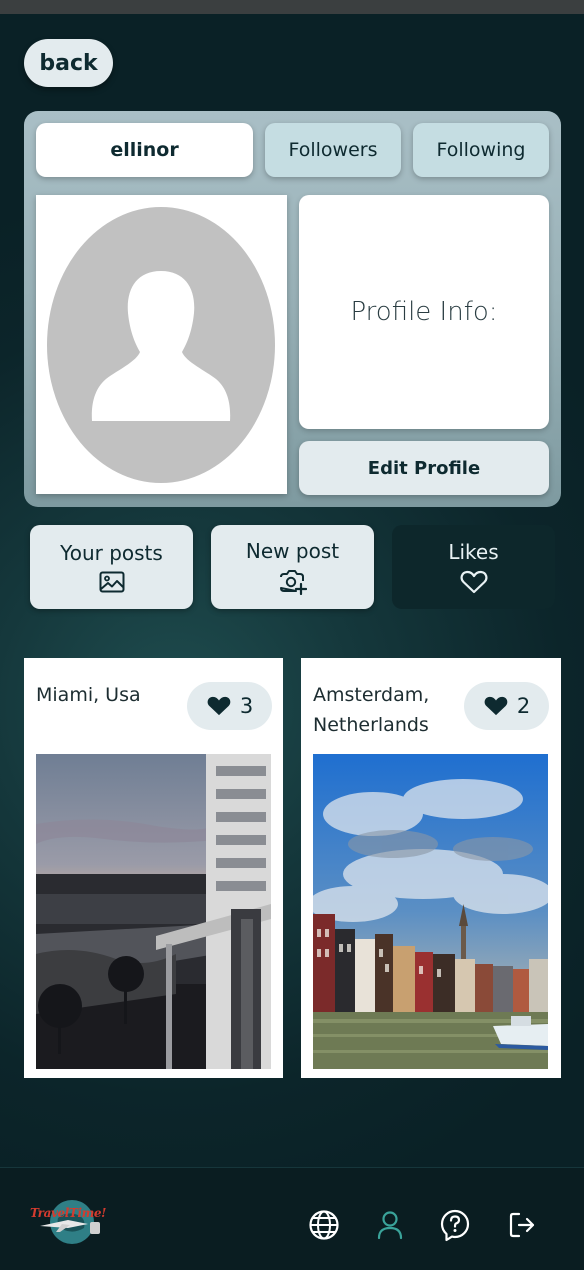 This screenshot has height=1270, width=584. I want to click on back-button: back, so click(68, 63).